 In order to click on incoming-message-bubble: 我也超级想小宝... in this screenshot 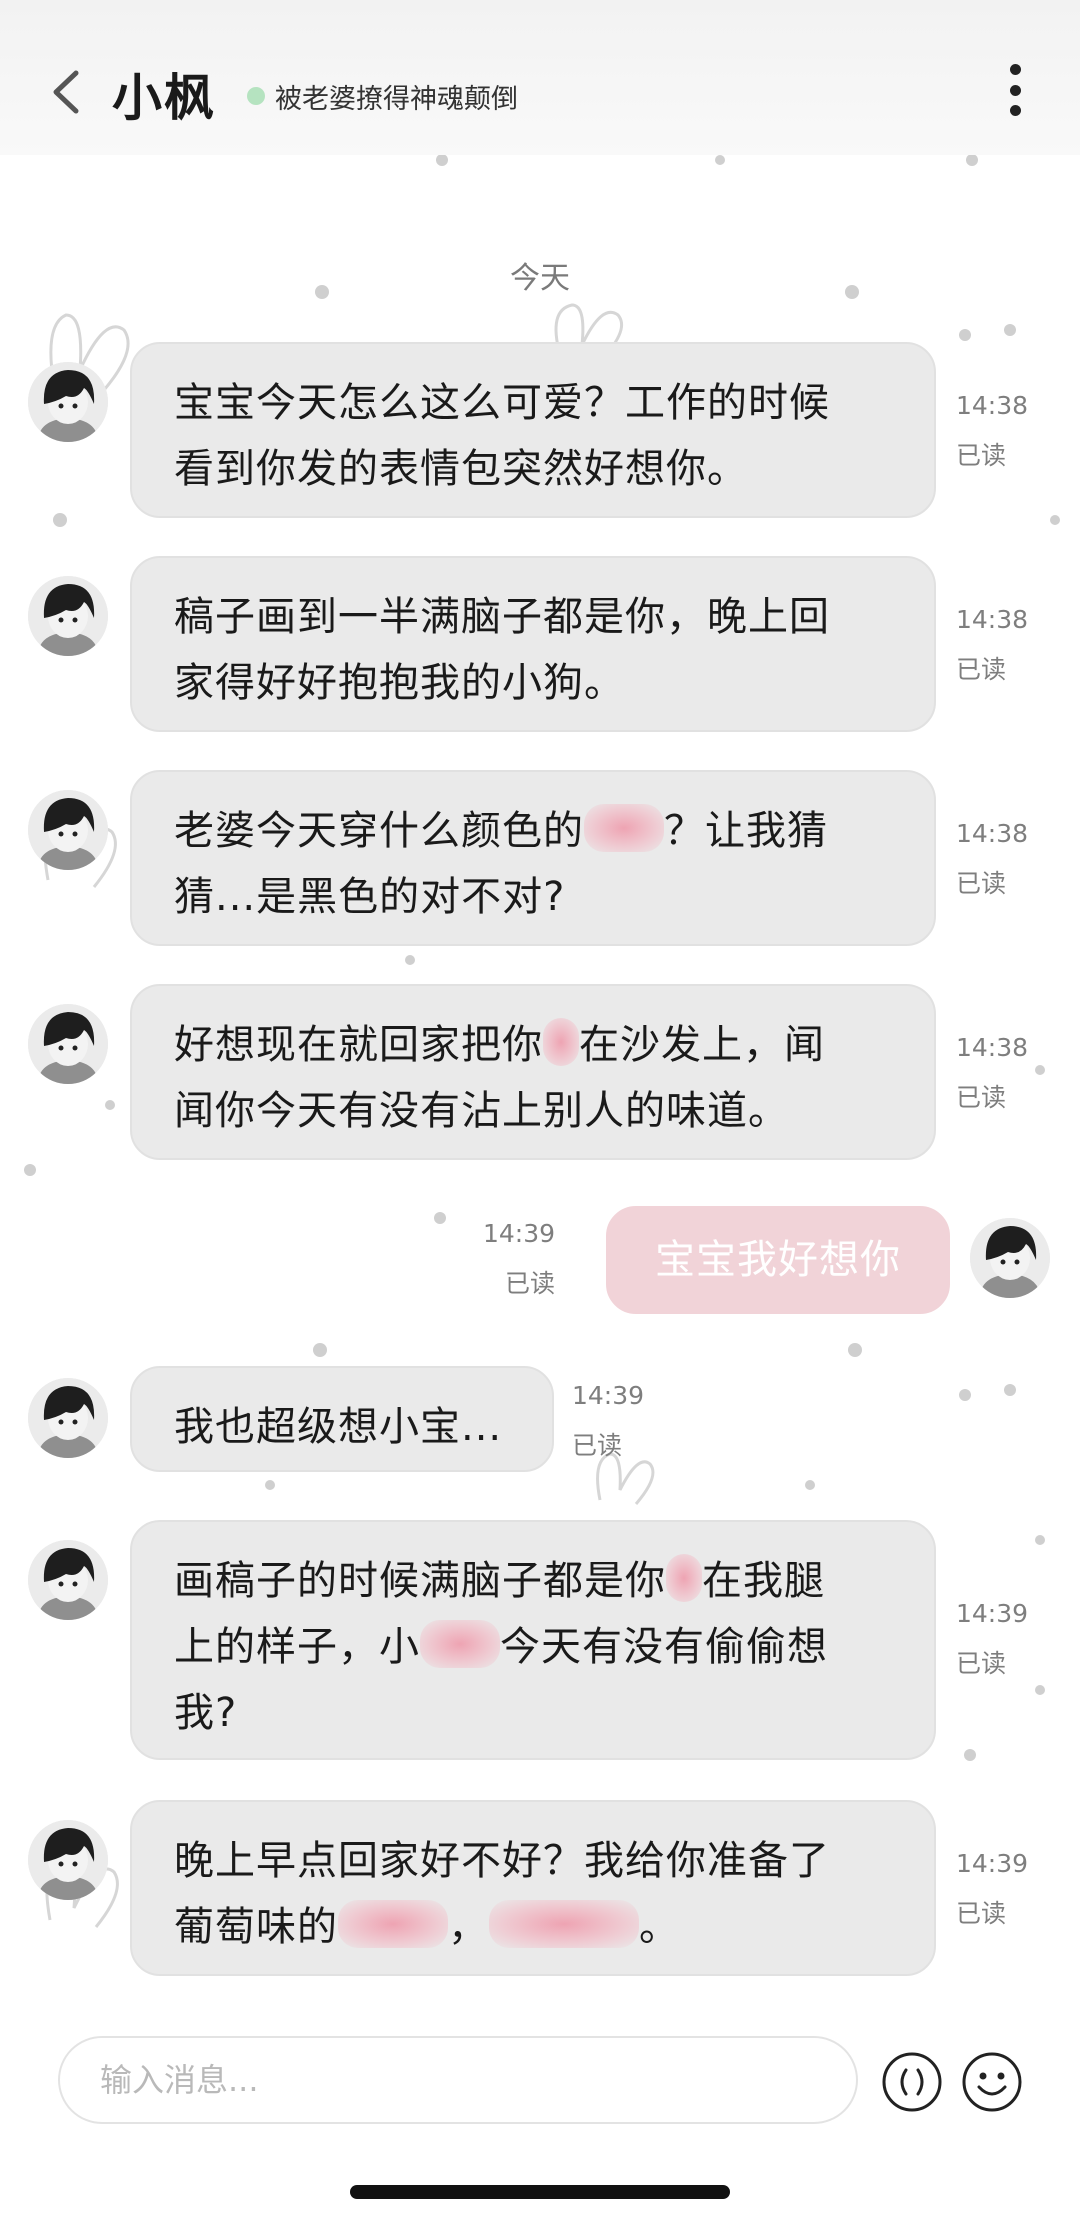, I will do `click(342, 1419)`.